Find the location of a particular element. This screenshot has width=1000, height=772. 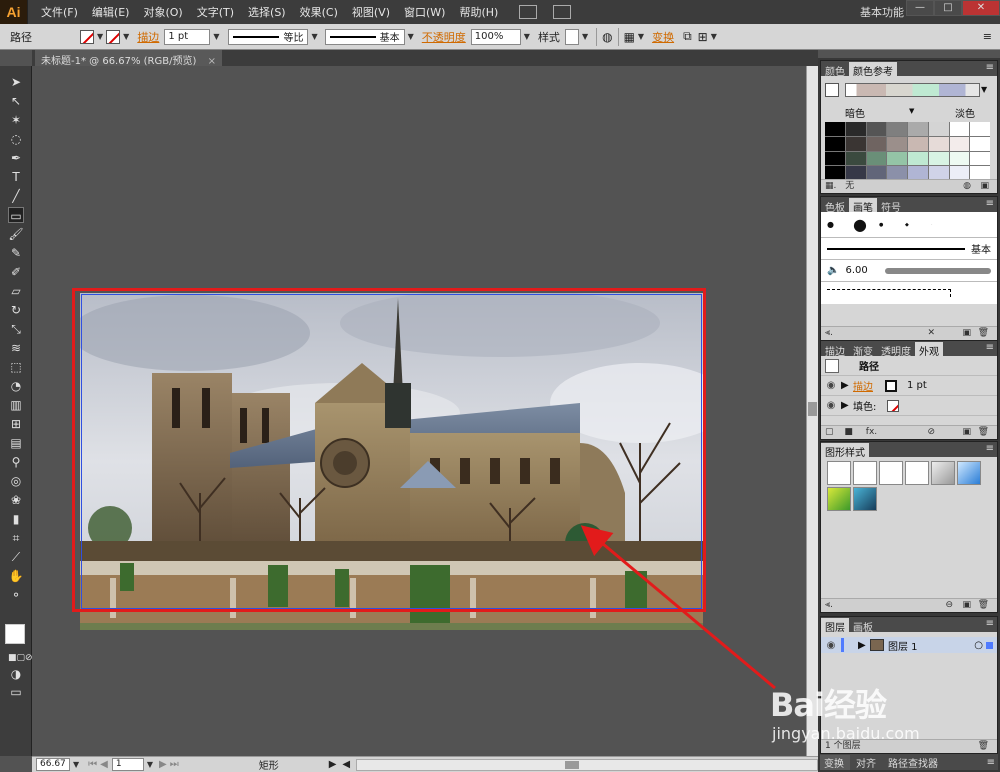

tab-stroke: 描边 is located at coordinates (835, 350).